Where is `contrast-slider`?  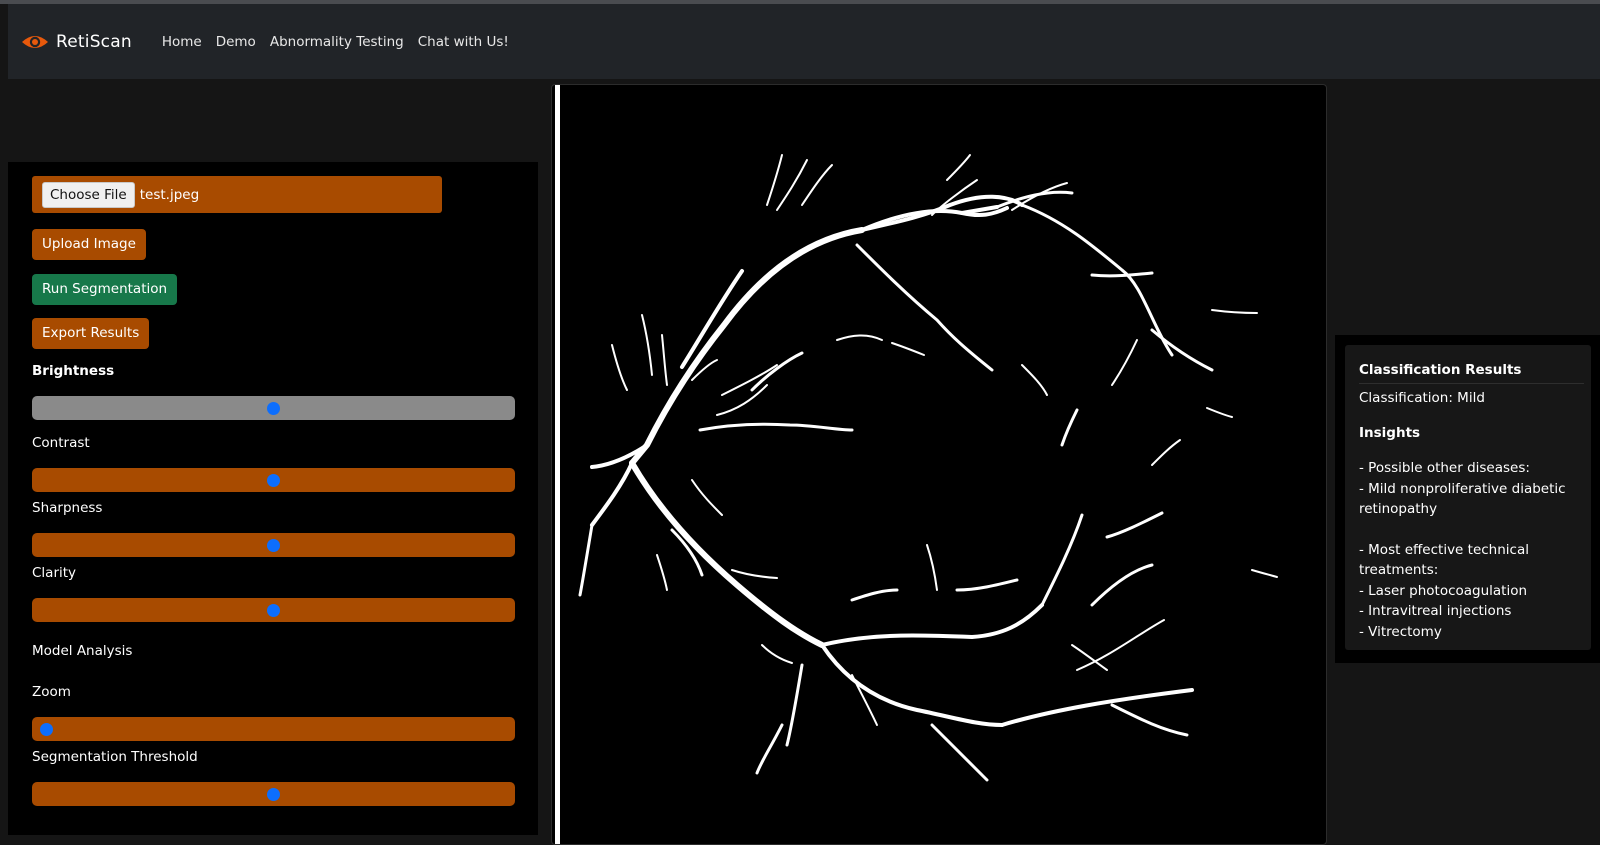 contrast-slider is located at coordinates (273, 480).